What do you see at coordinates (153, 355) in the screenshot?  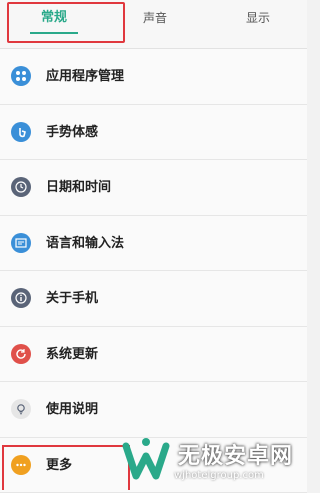 I see `list-item-system-update: 系统更新` at bounding box center [153, 355].